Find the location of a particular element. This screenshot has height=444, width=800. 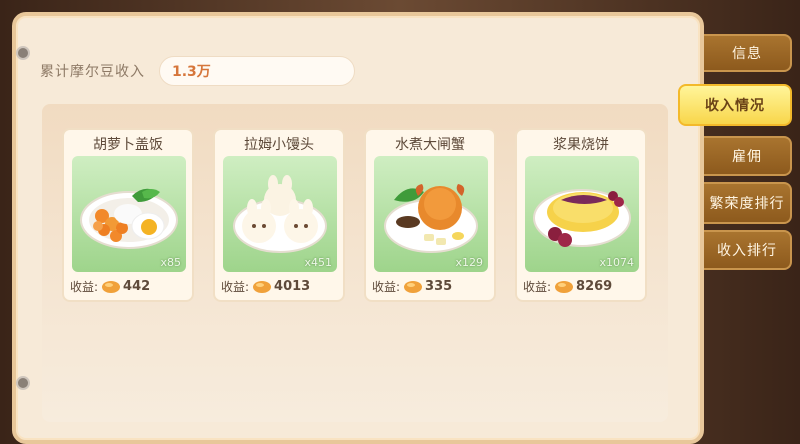

total-income-row: 累计摩尔豆收入 1.3万 is located at coordinates (197, 71).